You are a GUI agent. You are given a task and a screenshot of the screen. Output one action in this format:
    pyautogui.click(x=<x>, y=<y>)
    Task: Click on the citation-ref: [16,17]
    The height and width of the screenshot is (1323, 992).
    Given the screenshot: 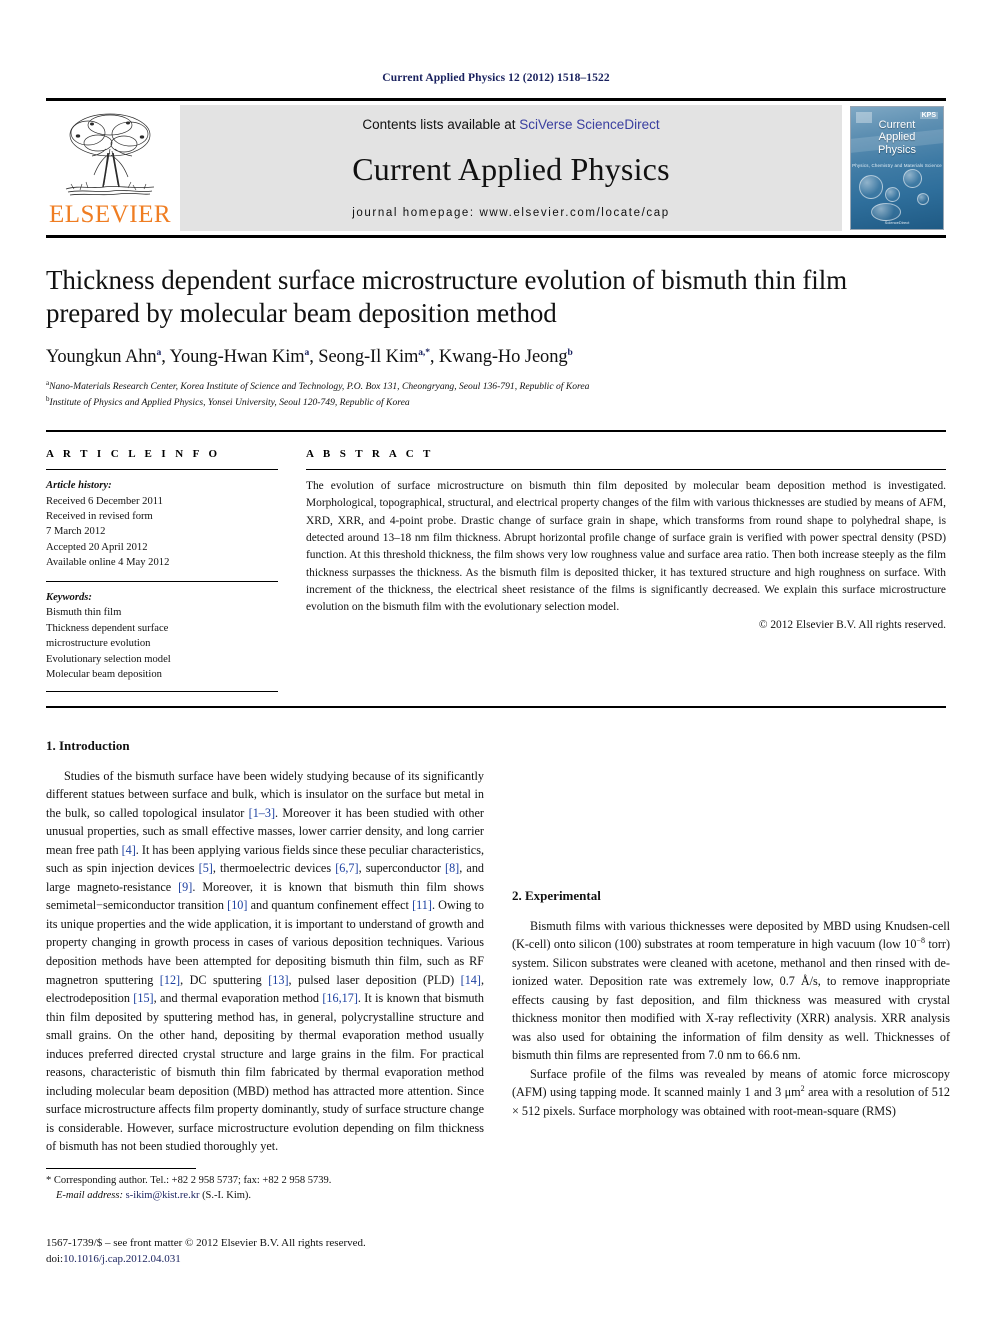 What is the action you would take?
    pyautogui.click(x=340, y=998)
    